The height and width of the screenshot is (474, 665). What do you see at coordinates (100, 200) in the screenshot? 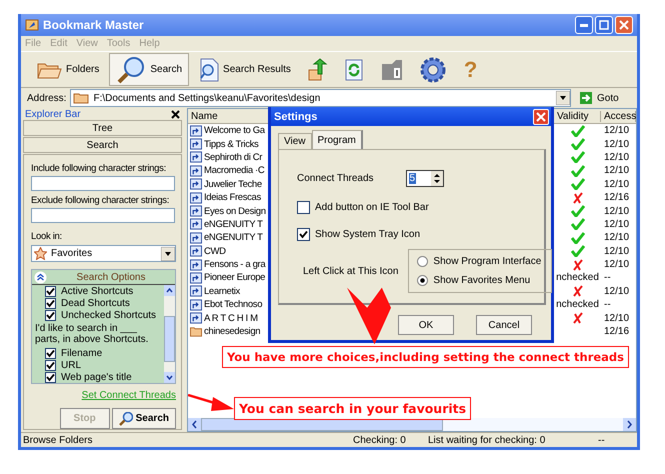
I see `field-label: Exclude following character strings:` at bounding box center [100, 200].